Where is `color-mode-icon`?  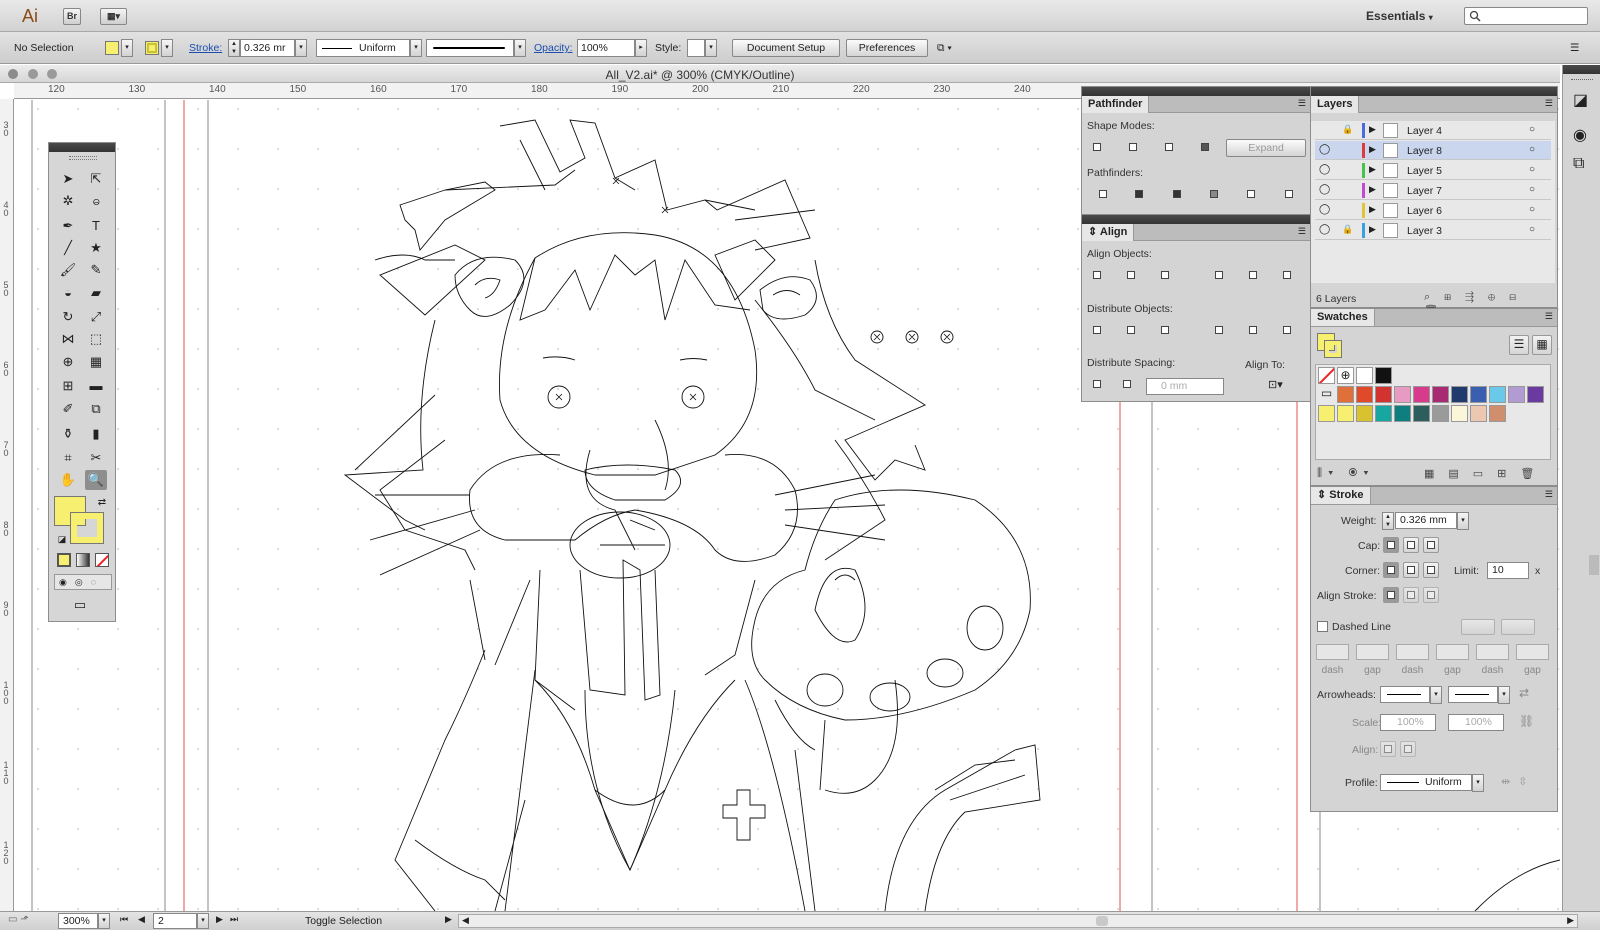
color-mode-icon is located at coordinates (64, 560).